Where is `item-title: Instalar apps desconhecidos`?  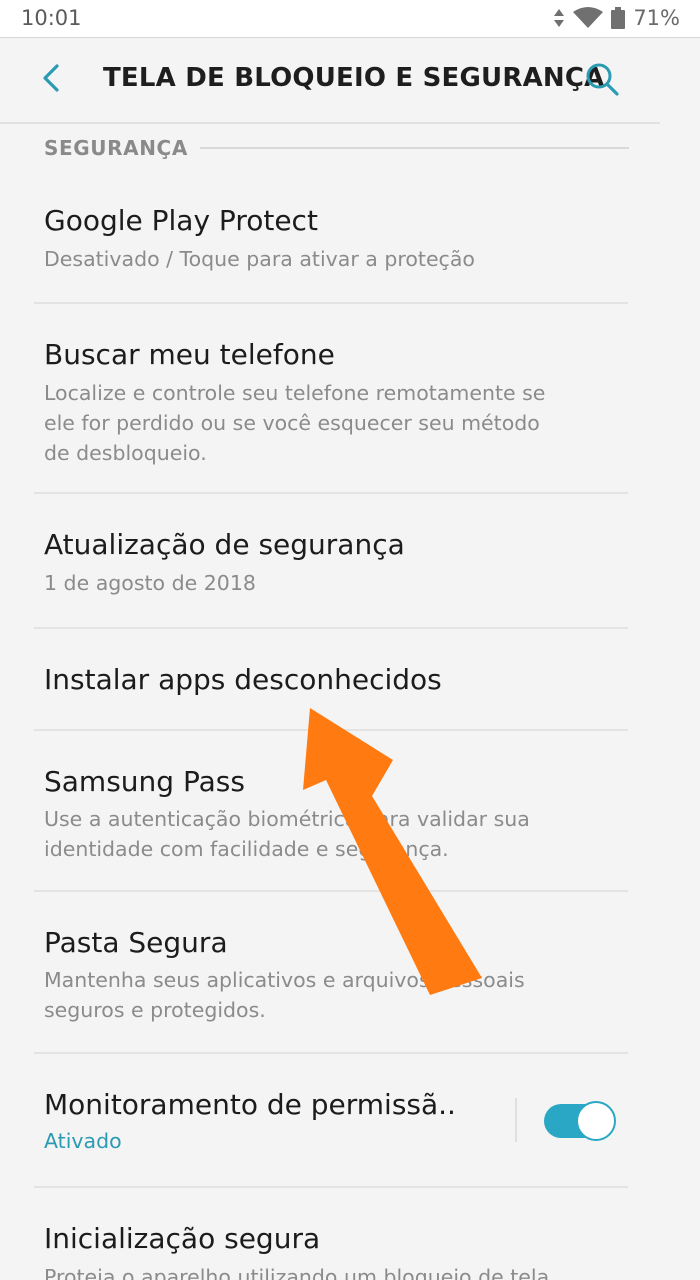 item-title: Instalar apps desconhecidos is located at coordinates (243, 679).